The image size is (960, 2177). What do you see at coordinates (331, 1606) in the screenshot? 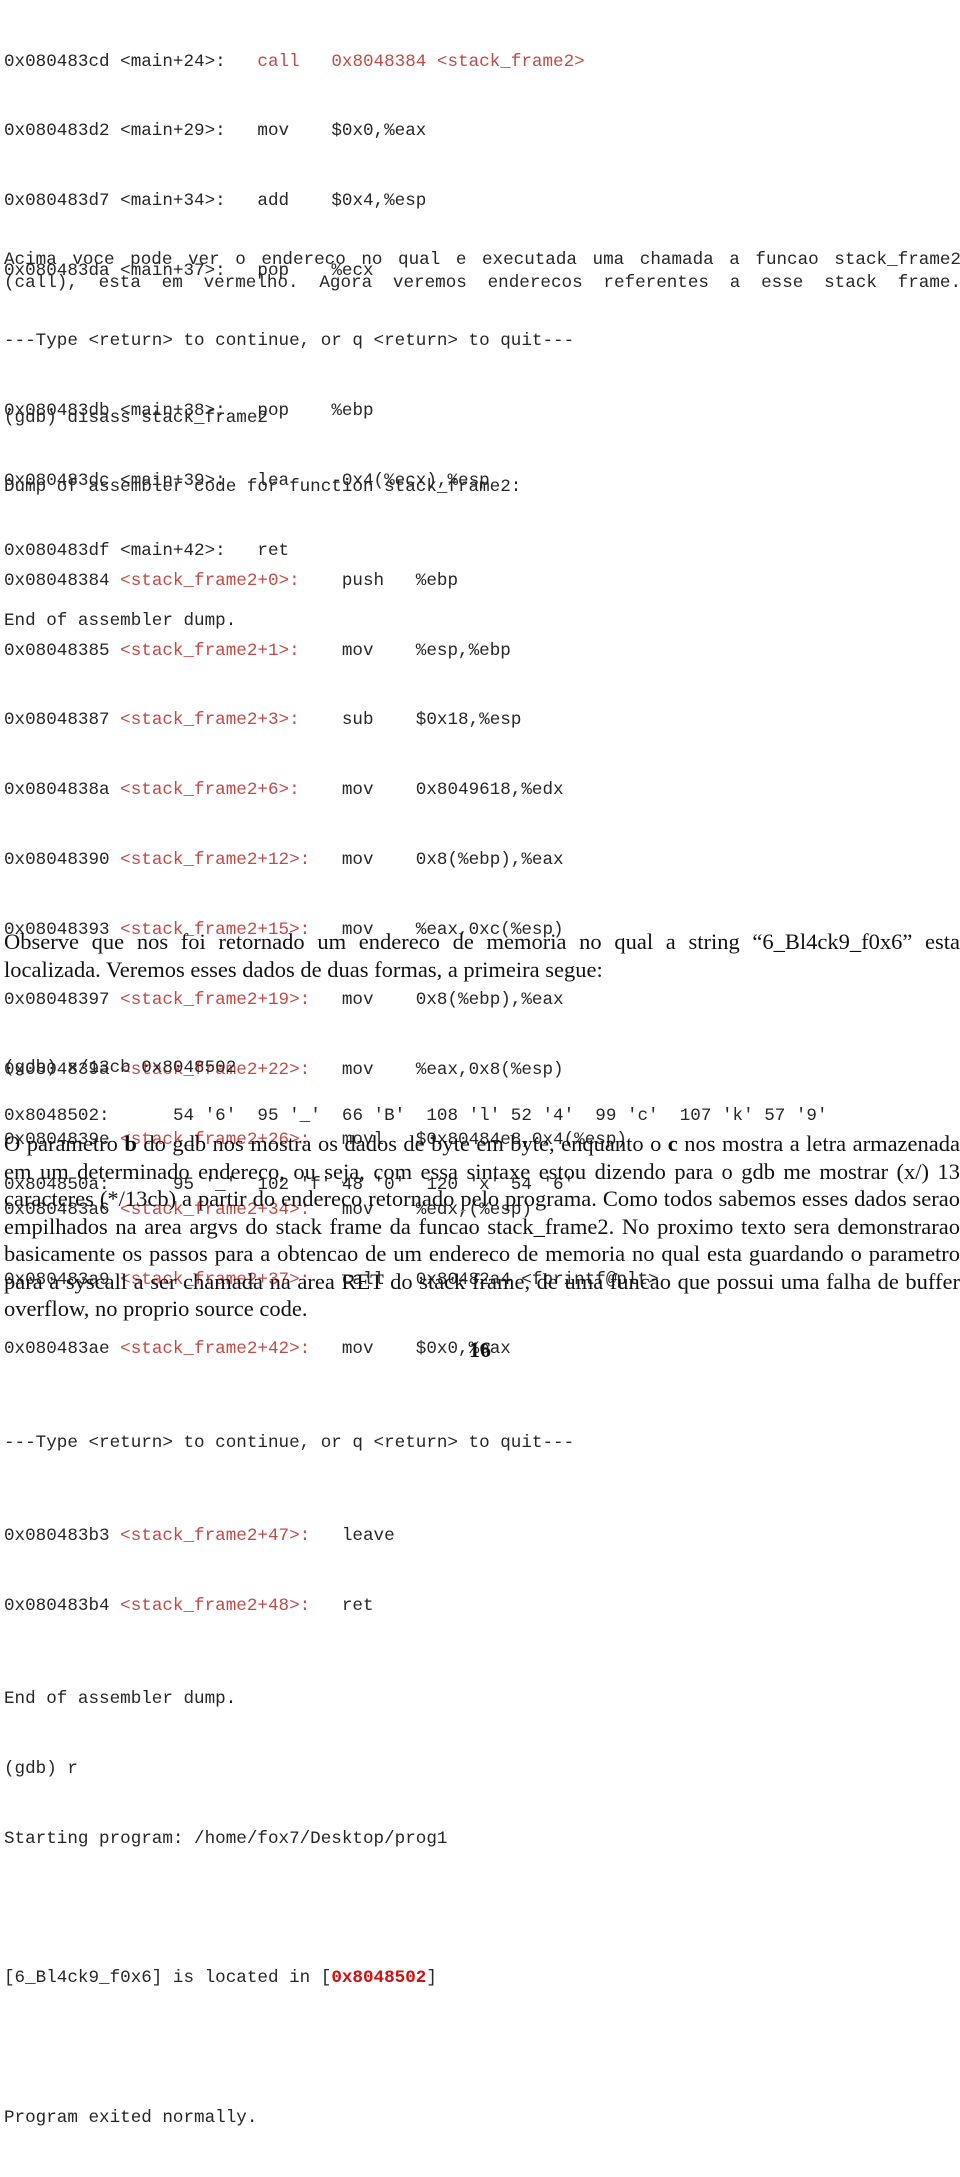
I see `disassembly-row: 0x080483b4 <stack_frame2+48>: ret` at bounding box center [331, 1606].